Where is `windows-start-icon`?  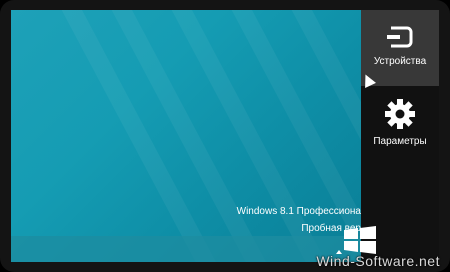
windows-start-icon is located at coordinates (360, 240).